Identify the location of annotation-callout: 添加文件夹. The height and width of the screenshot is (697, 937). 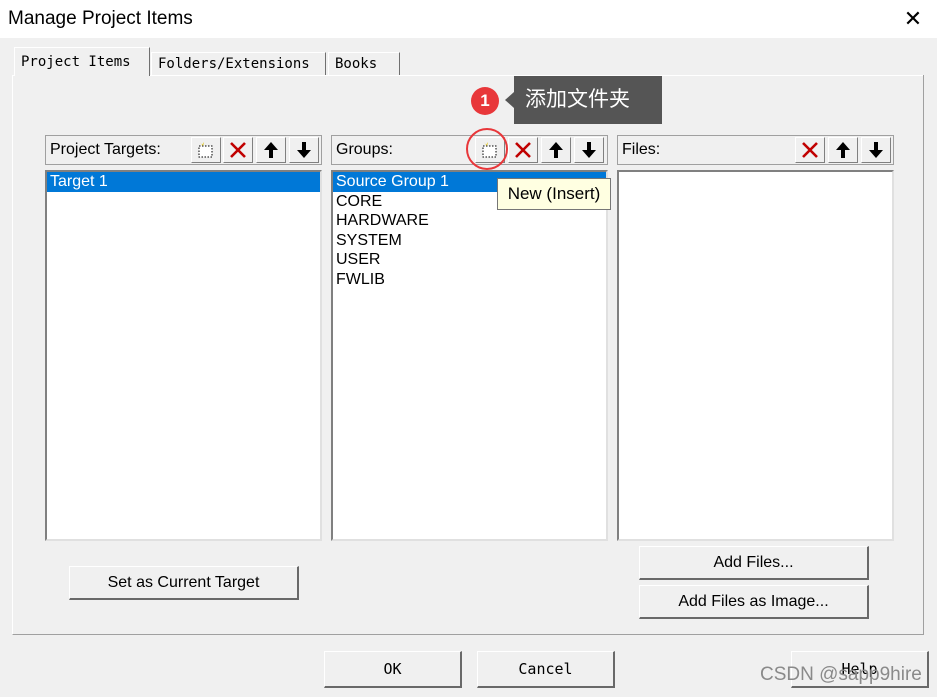
(588, 100).